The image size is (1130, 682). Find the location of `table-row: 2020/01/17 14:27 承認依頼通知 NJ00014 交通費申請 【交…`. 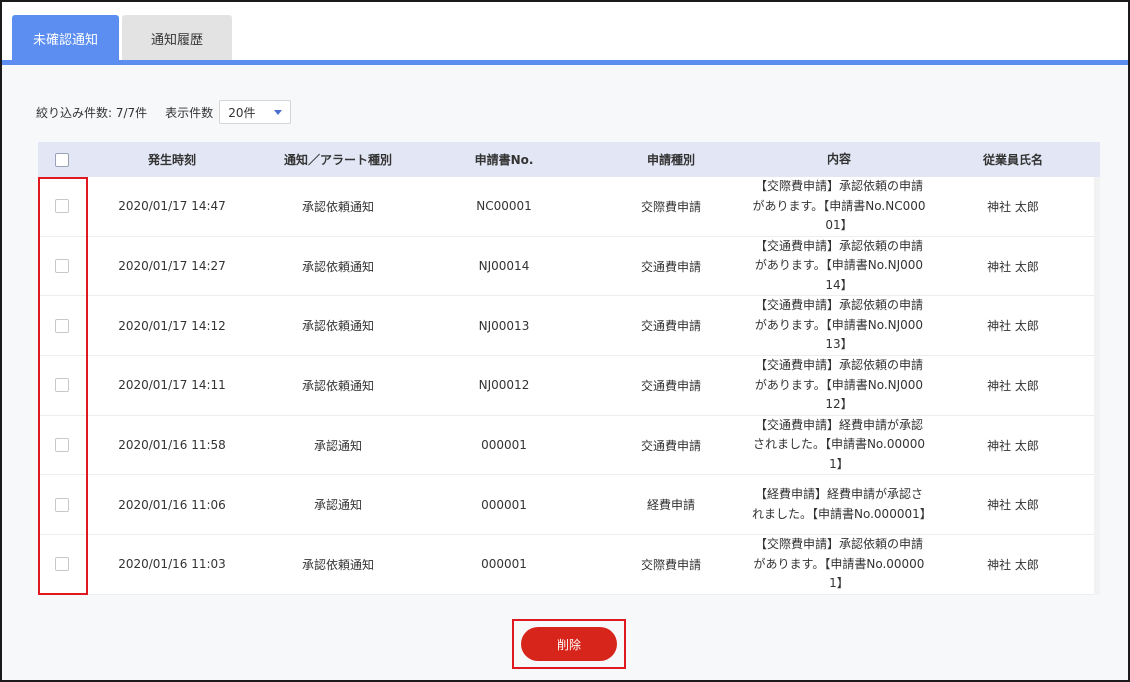

table-row: 2020/01/17 14:27 承認依頼通知 NJ00014 交通費申請 【交… is located at coordinates (569, 267).